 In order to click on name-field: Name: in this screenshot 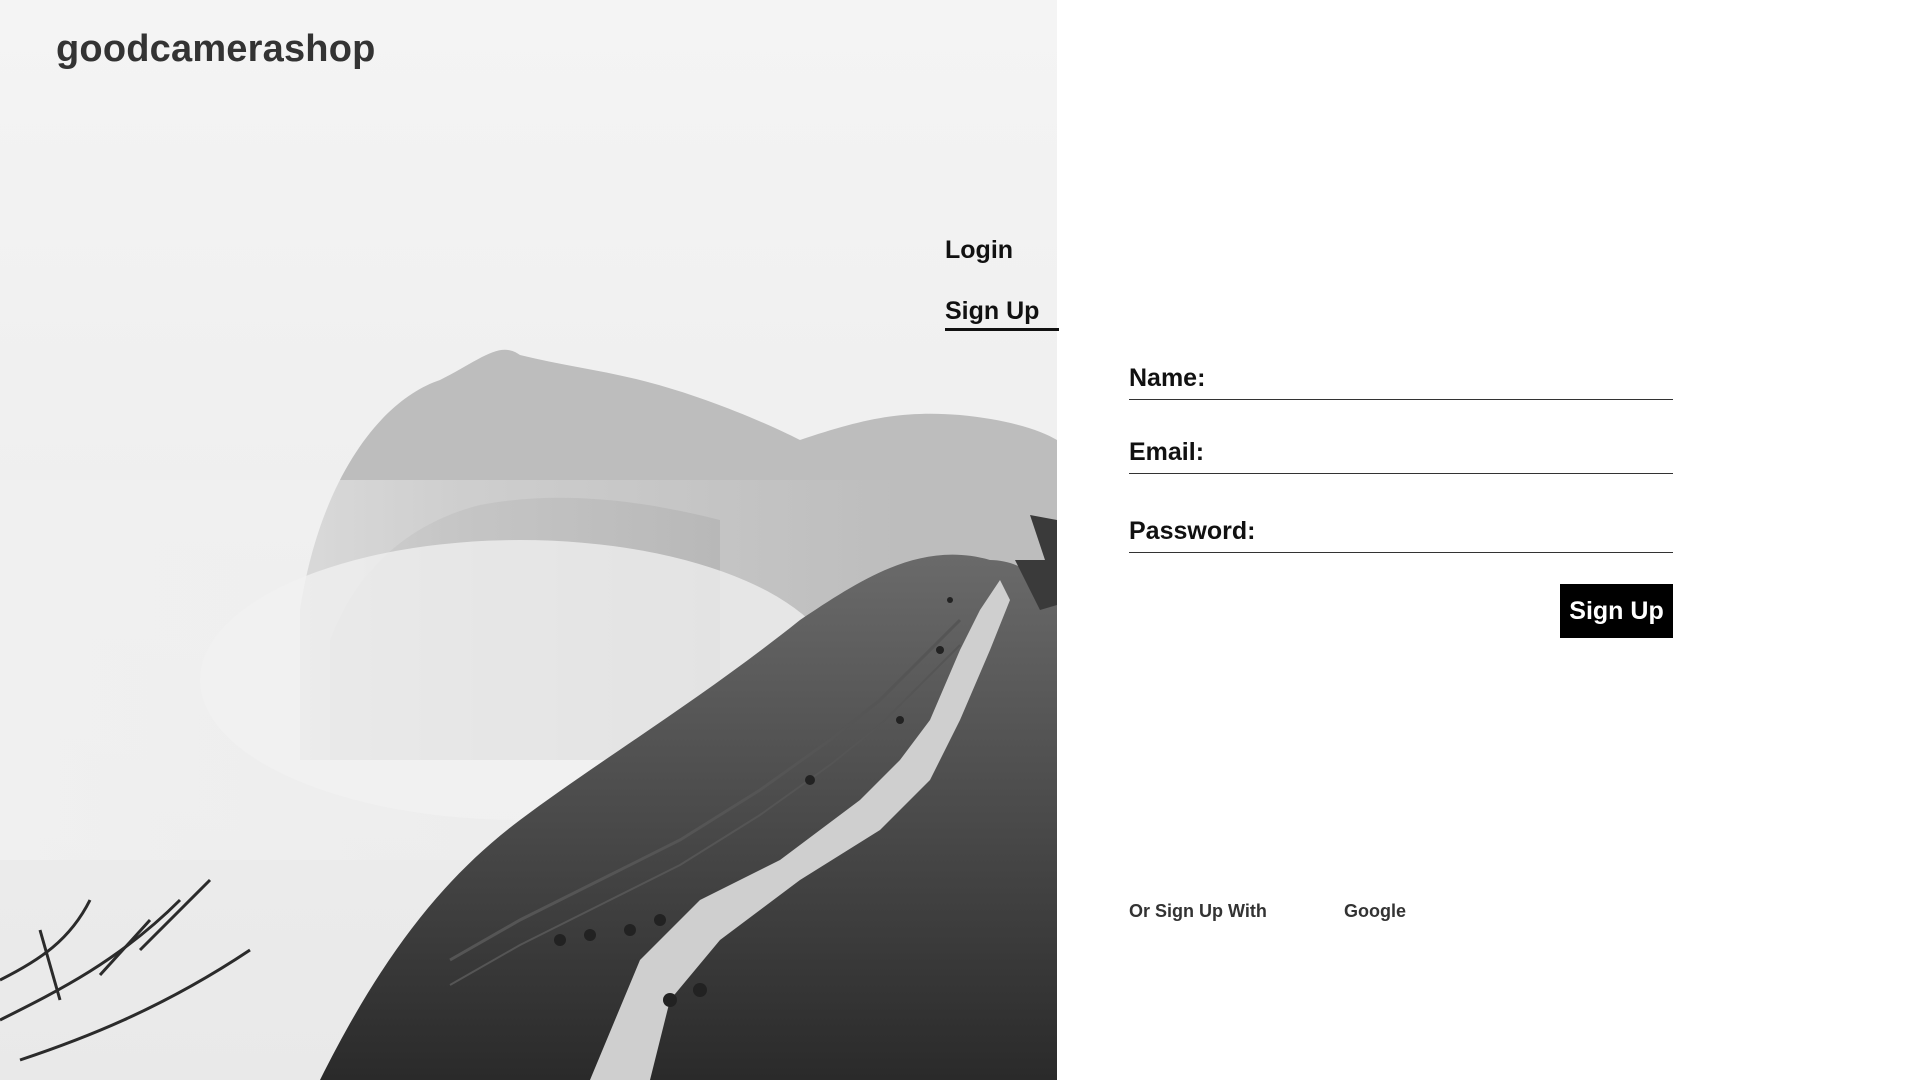, I will do `click(1401, 380)`.